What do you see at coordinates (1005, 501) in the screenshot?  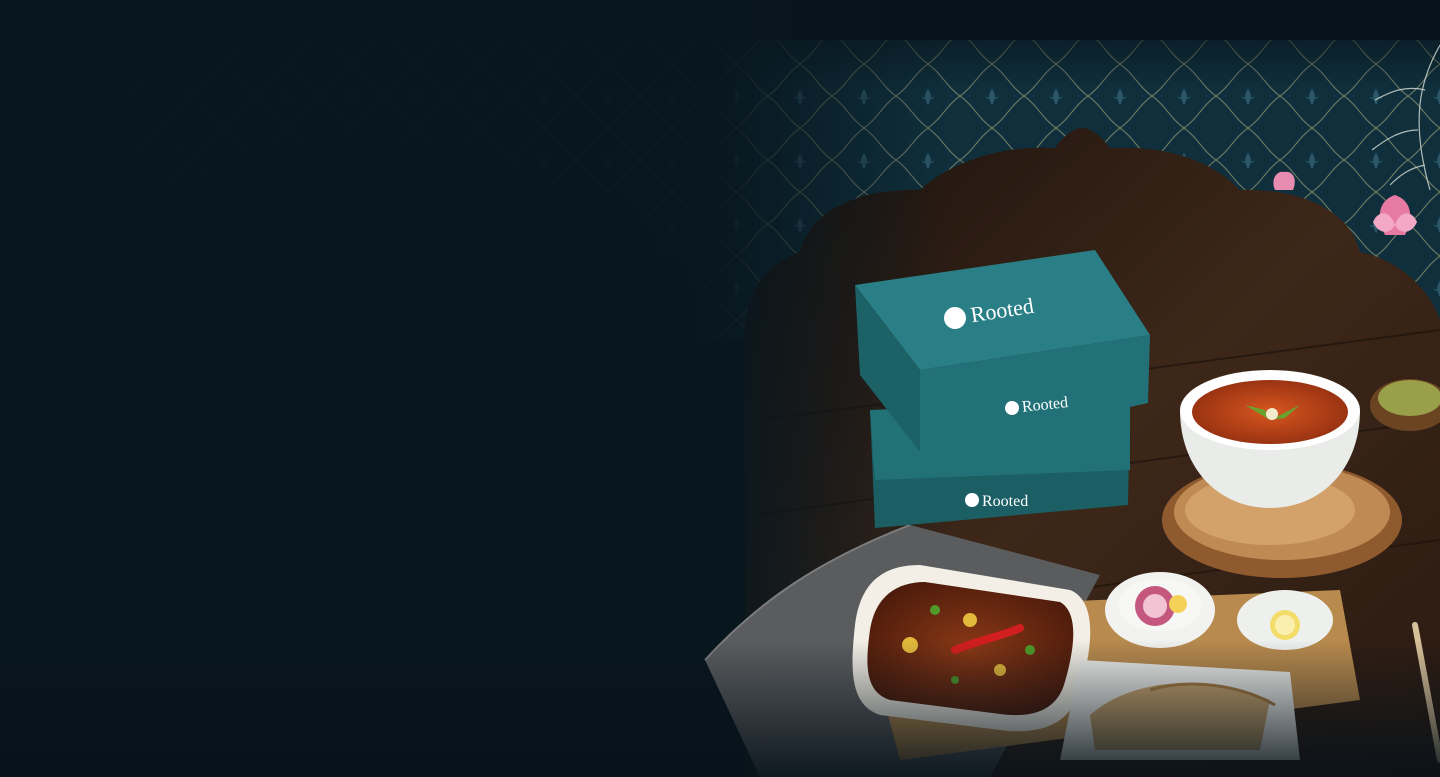 I see `svg-text: Rooted` at bounding box center [1005, 501].